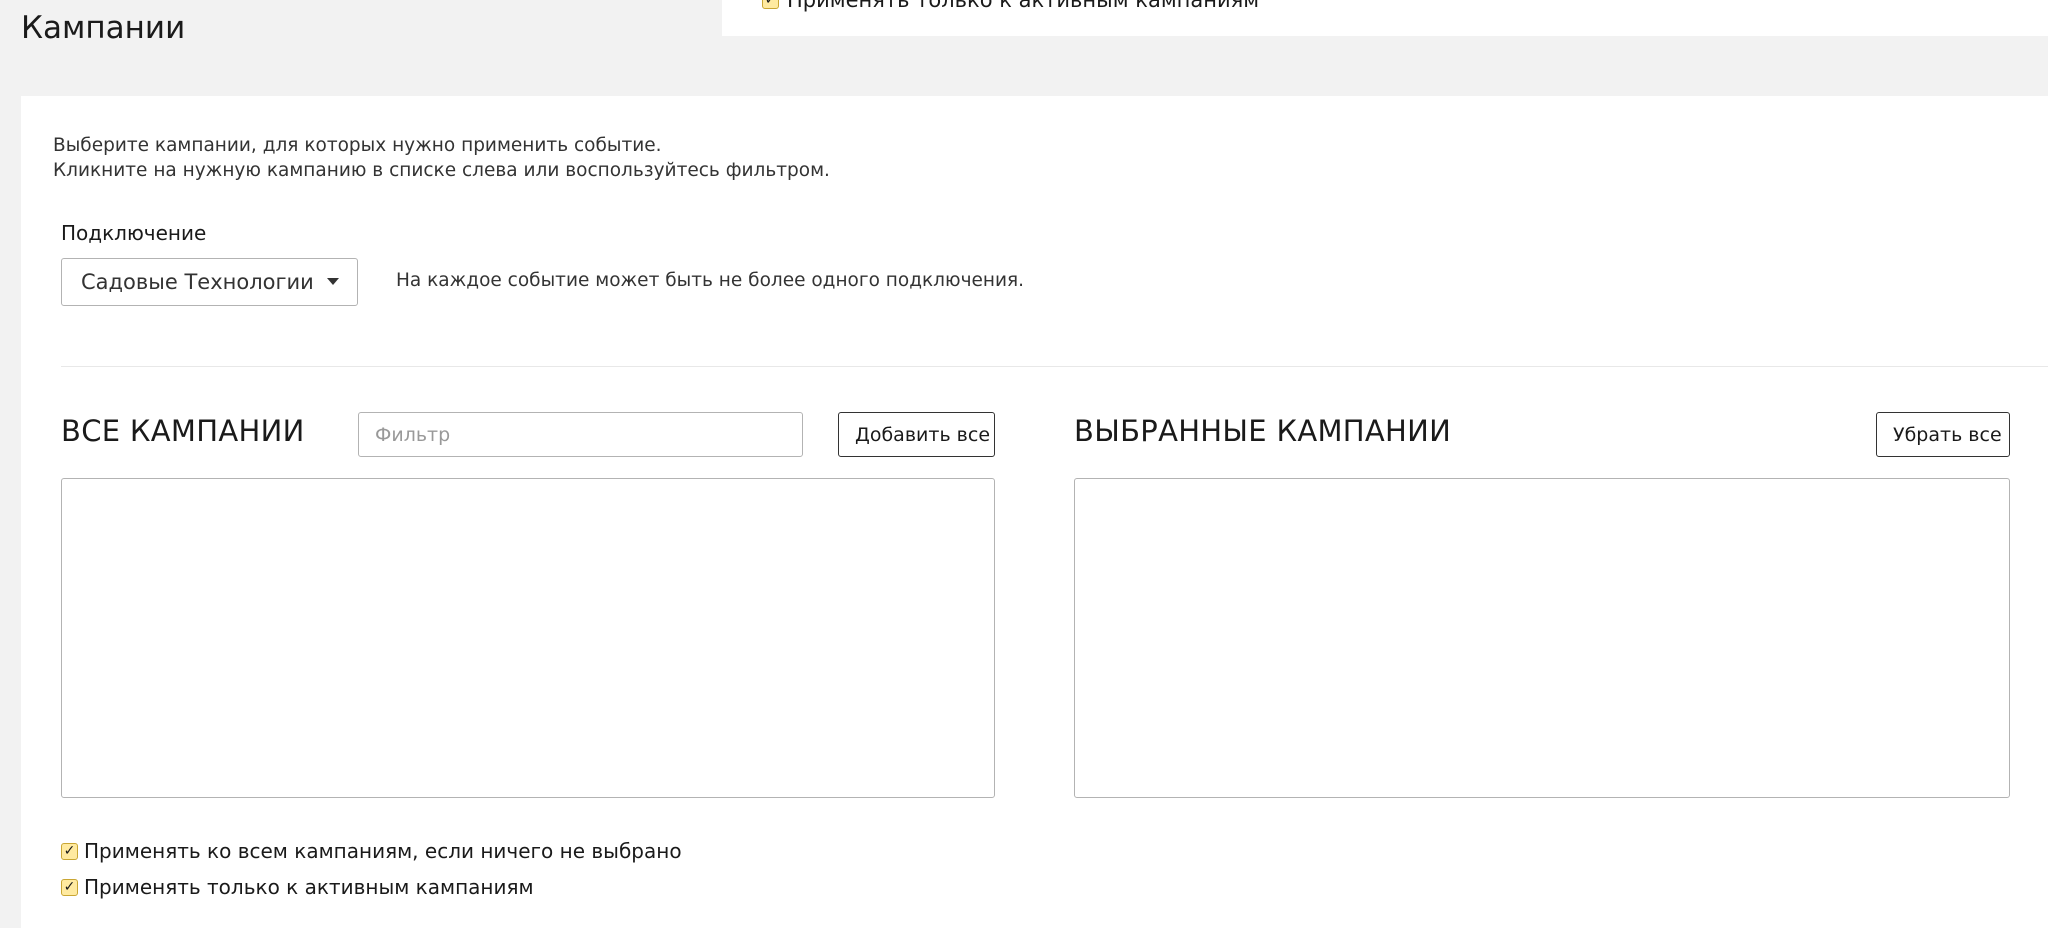 Image resolution: width=2048 pixels, height=928 pixels. Describe the element at coordinates (1054, 366) in the screenshot. I see `divider` at that location.